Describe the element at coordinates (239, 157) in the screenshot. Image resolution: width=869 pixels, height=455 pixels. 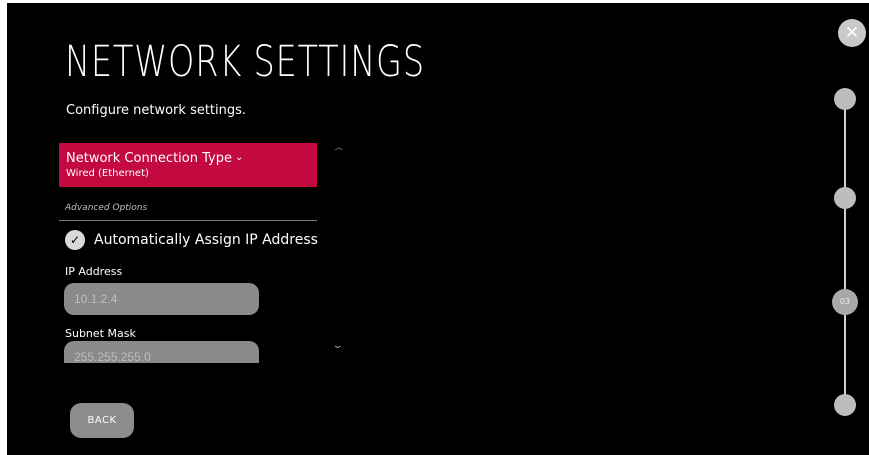
I see `chevron-down-icon: ⌄` at that location.